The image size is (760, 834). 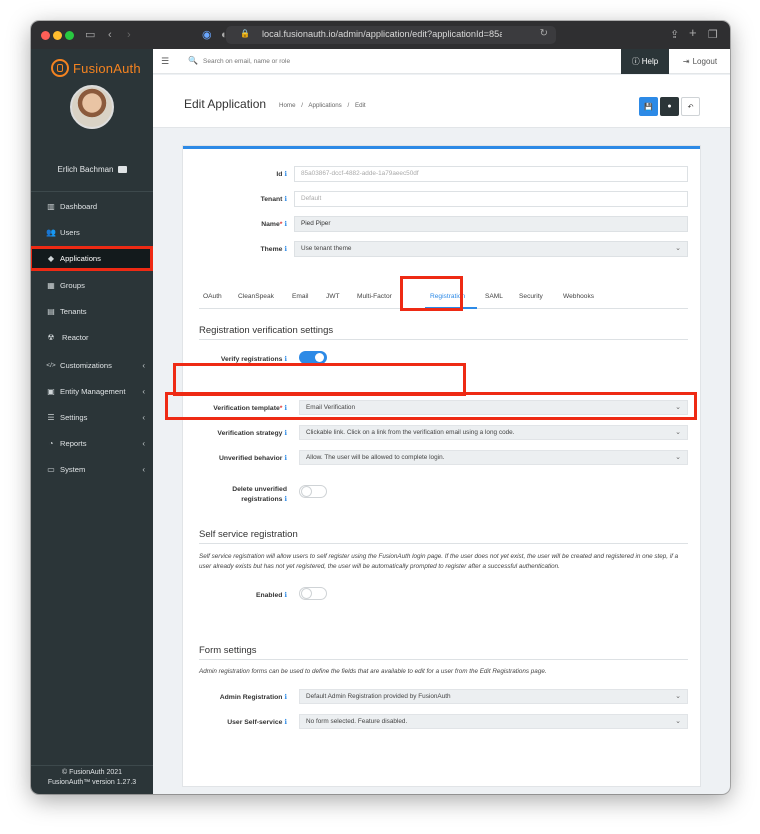 I want to click on tab-saml: SAML, so click(x=494, y=296).